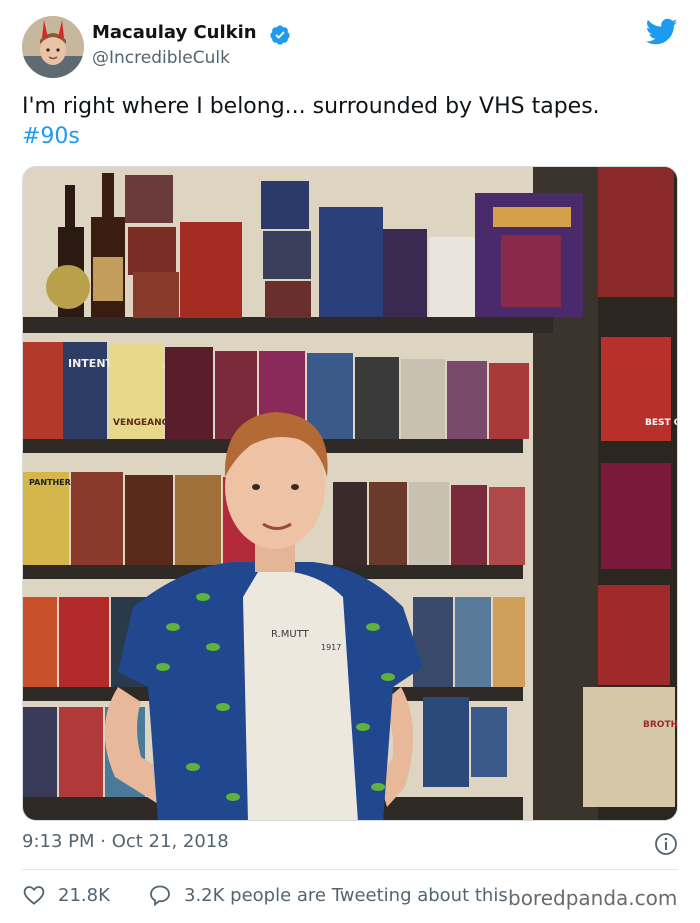 The width and height of the screenshot is (700, 923). What do you see at coordinates (125, 841) in the screenshot?
I see `tweet-timestamp: 9:13 PM · Oct 21, 2018` at bounding box center [125, 841].